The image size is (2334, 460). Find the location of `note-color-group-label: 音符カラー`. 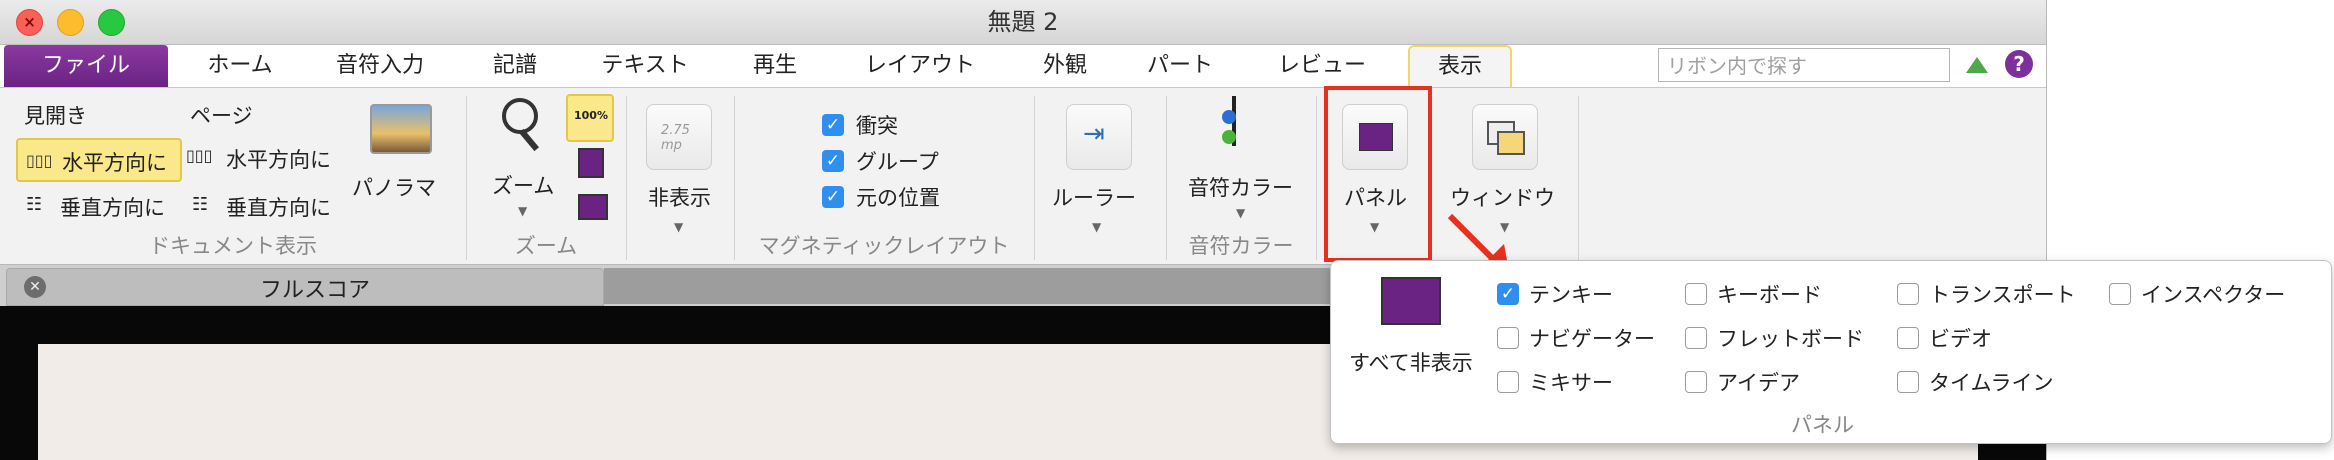

note-color-group-label: 音符カラー is located at coordinates (1241, 246).